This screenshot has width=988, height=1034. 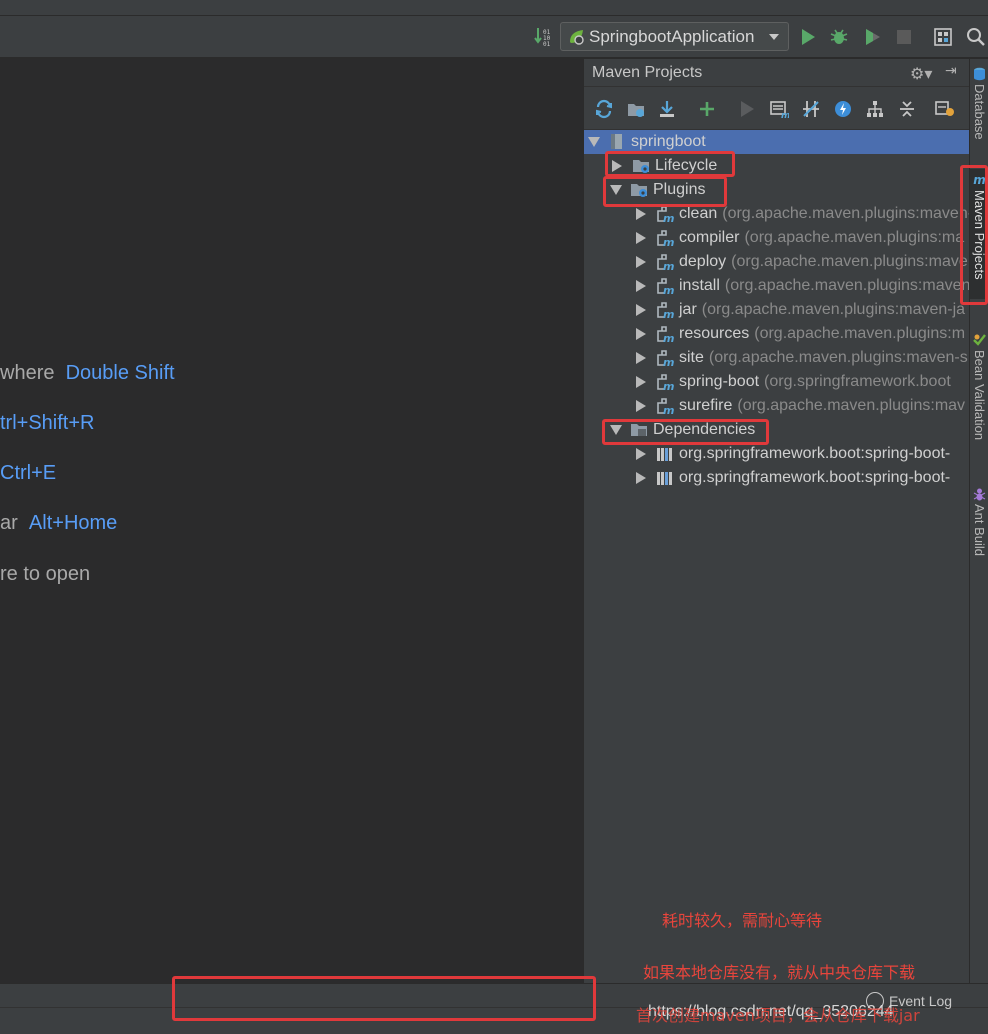 I want to click on tab-bean-validation: Bean Validation, so click(x=979, y=386).